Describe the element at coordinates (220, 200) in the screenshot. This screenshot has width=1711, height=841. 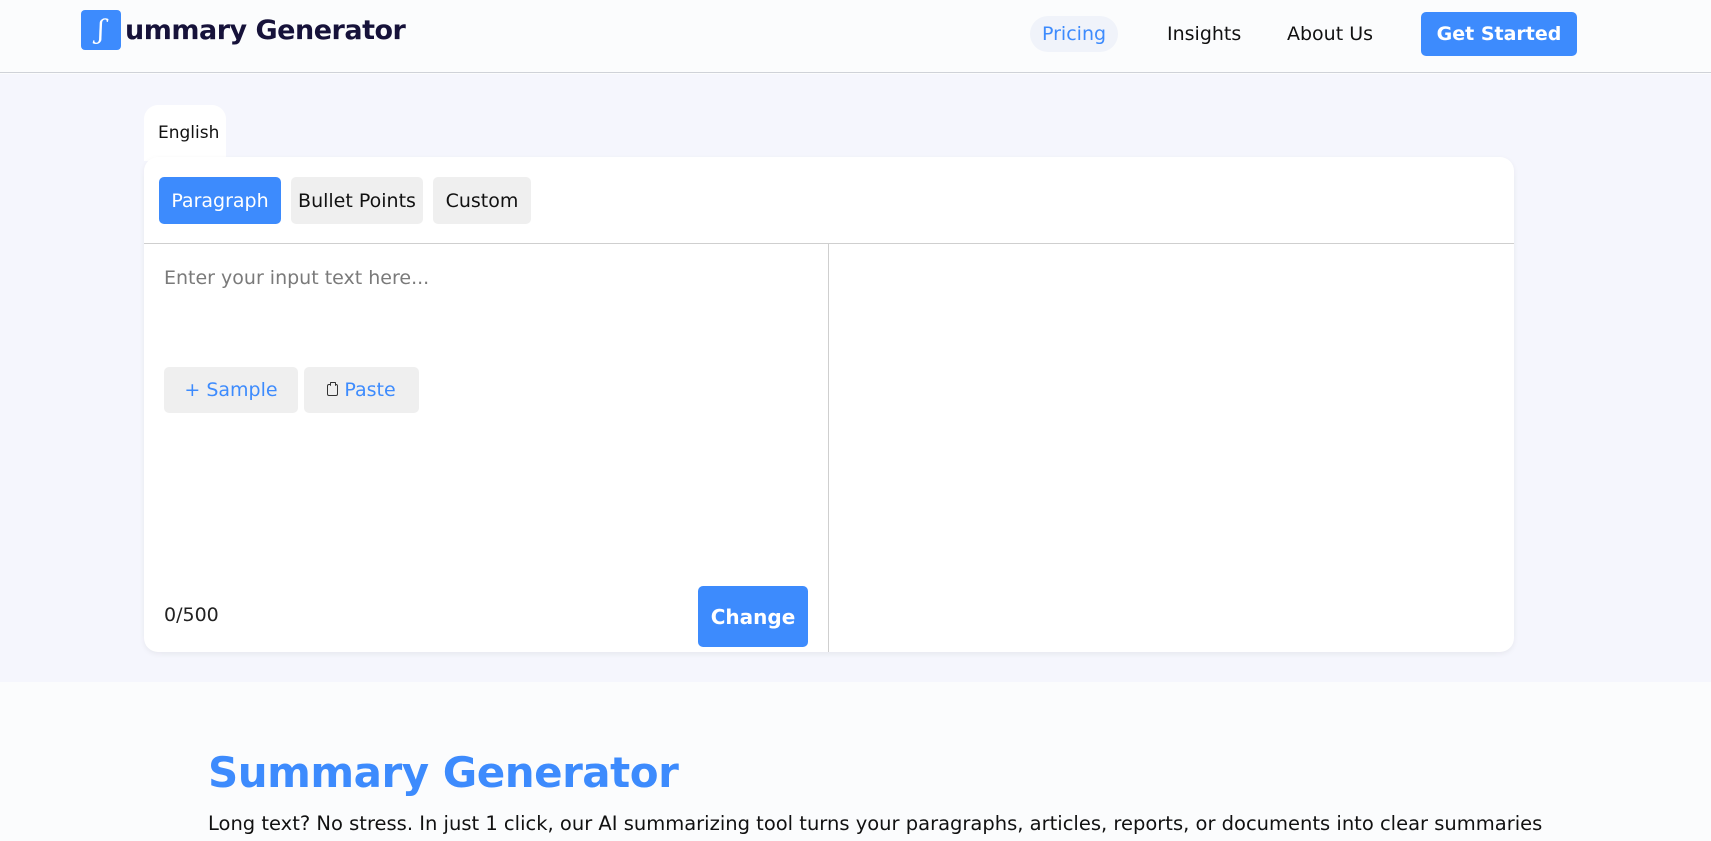
I see `mode-paragraph-button: Paragraph` at that location.